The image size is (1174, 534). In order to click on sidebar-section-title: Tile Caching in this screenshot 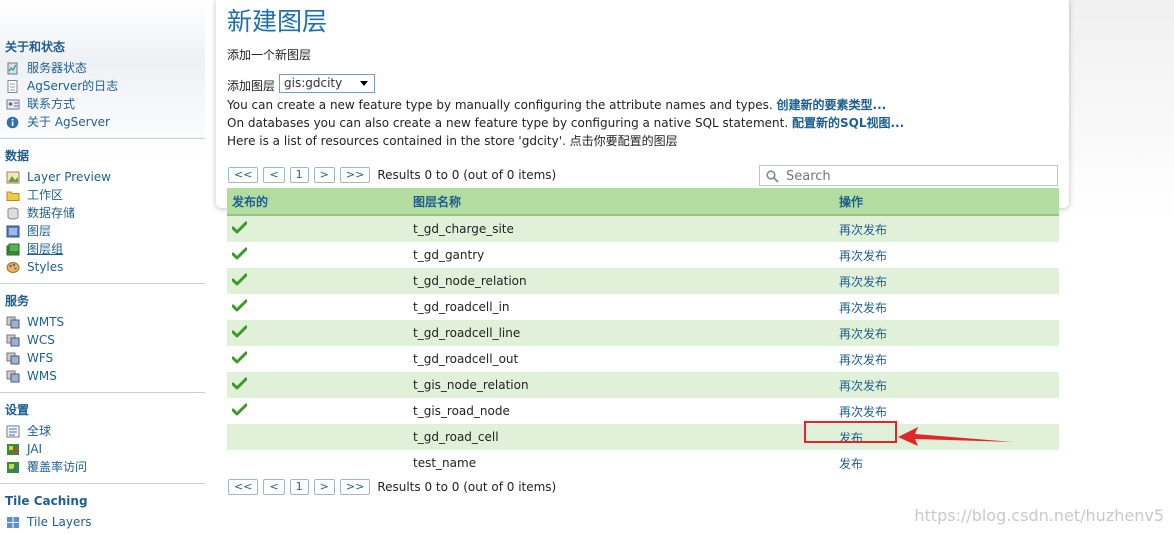, I will do `click(46, 501)`.